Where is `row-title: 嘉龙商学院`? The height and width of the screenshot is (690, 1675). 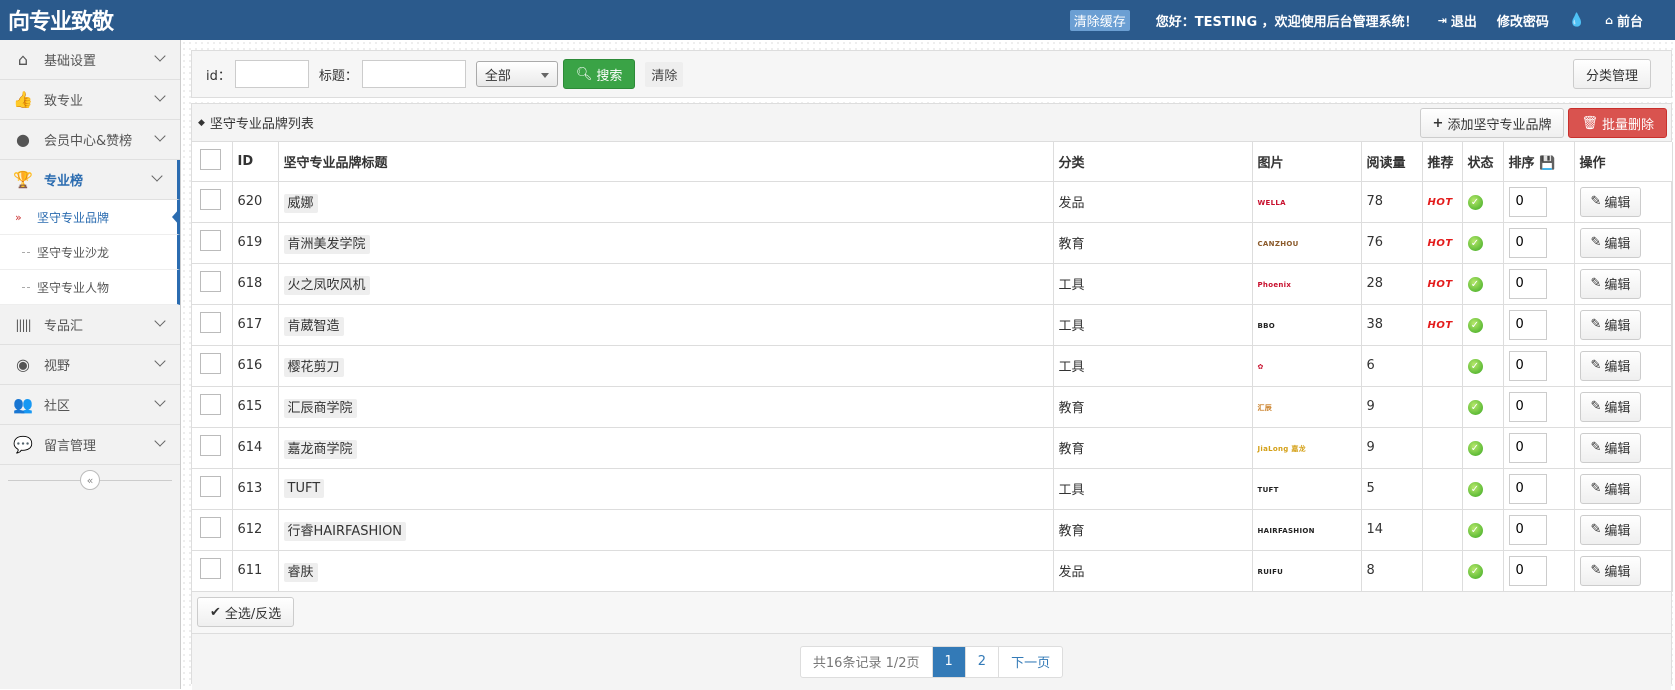
row-title: 嘉龙商学院 is located at coordinates (320, 449).